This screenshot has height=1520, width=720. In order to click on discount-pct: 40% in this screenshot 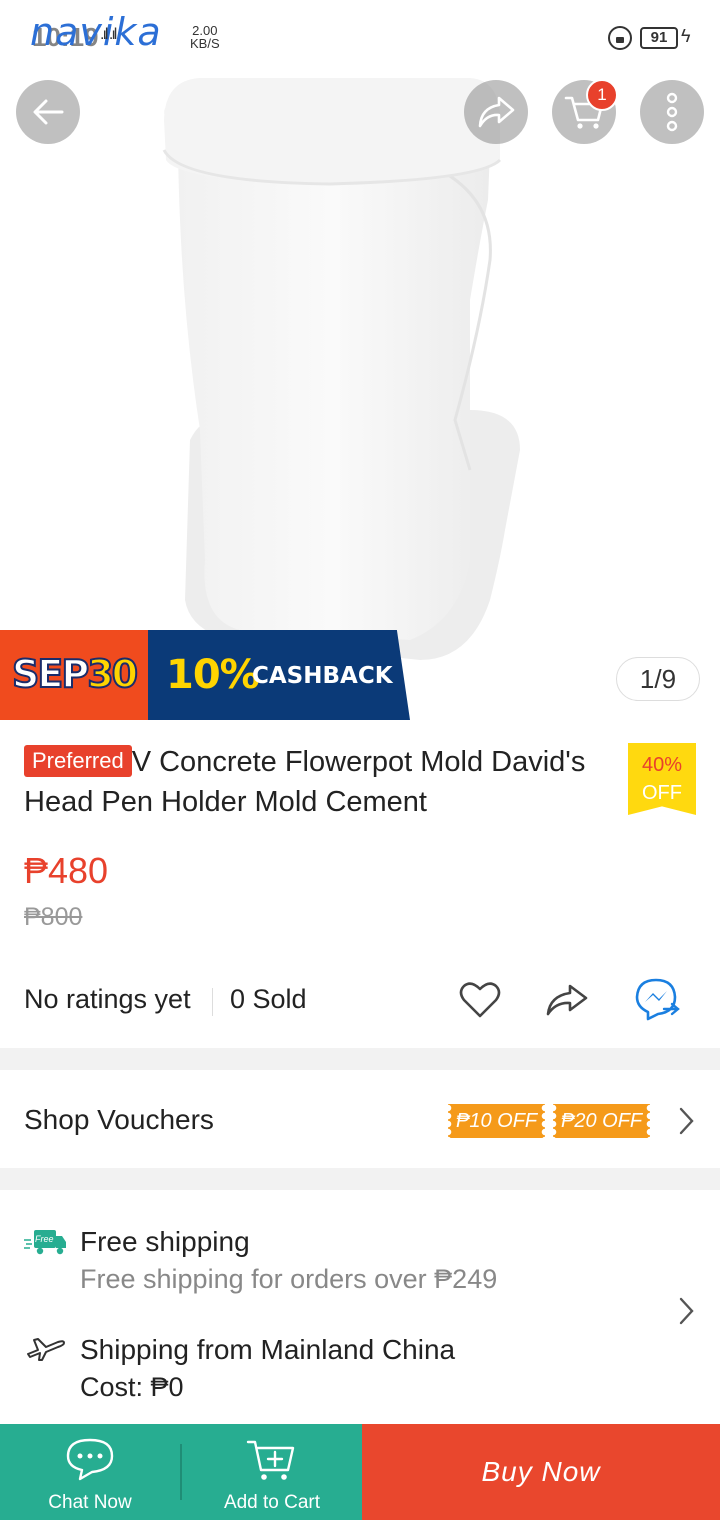, I will do `click(662, 765)`.